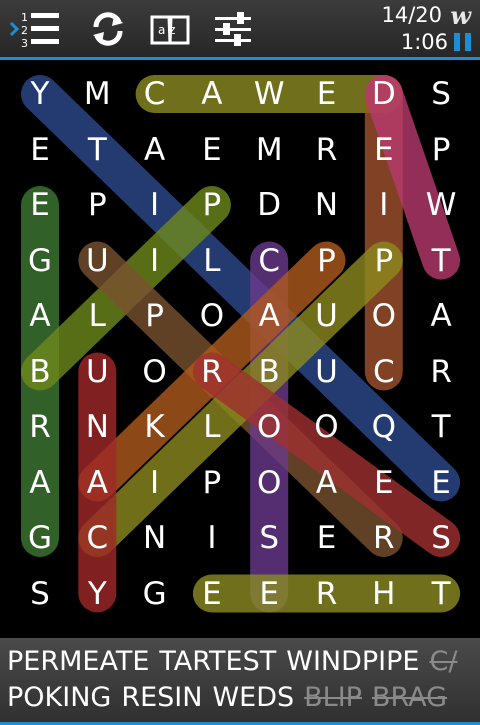 This screenshot has width=480, height=725. Describe the element at coordinates (463, 42) in the screenshot. I see `pause-icon` at that location.